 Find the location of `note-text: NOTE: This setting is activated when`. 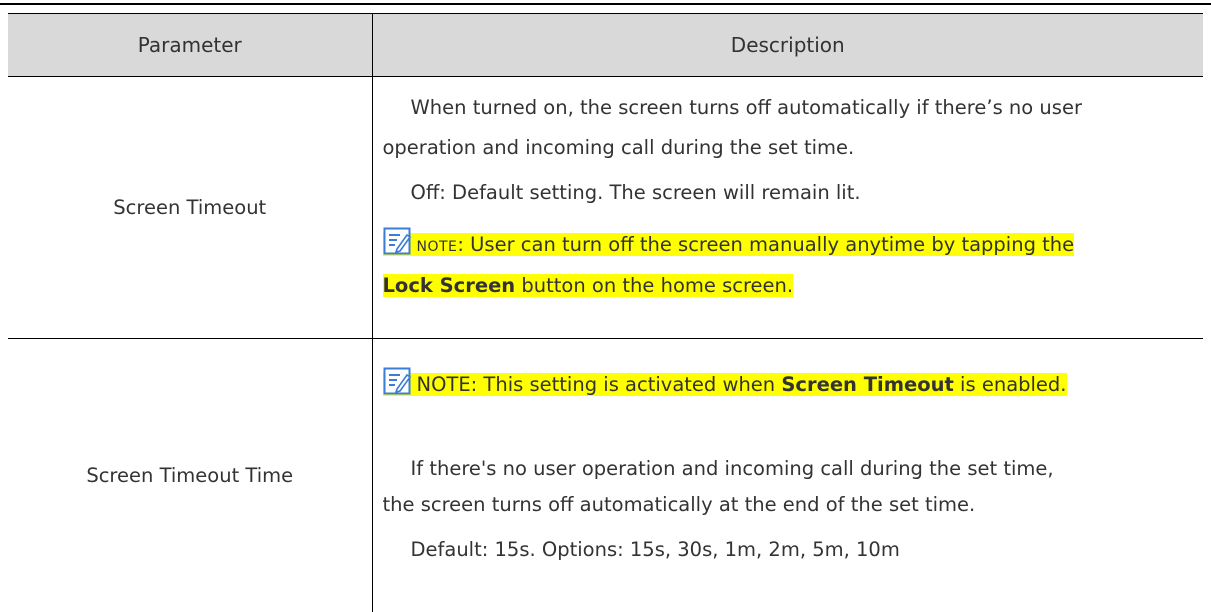

note-text: NOTE: This setting is activated when is located at coordinates (599, 384).